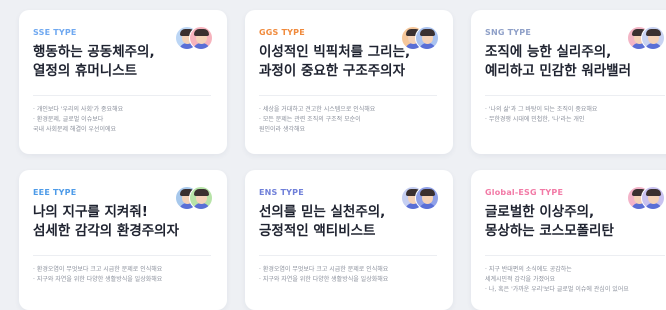 The width and height of the screenshot is (666, 310). I want to click on description-line: 국내 사회문제 해결이 우선이에요, so click(75, 129).